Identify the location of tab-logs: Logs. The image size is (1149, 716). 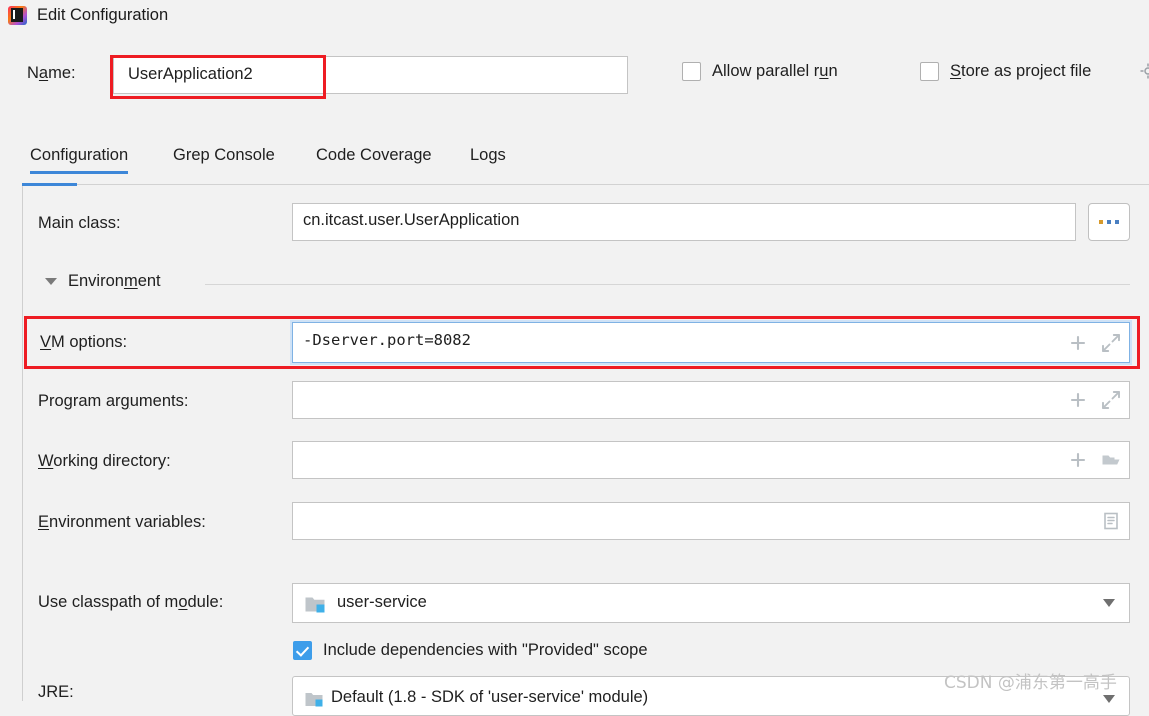
(488, 155).